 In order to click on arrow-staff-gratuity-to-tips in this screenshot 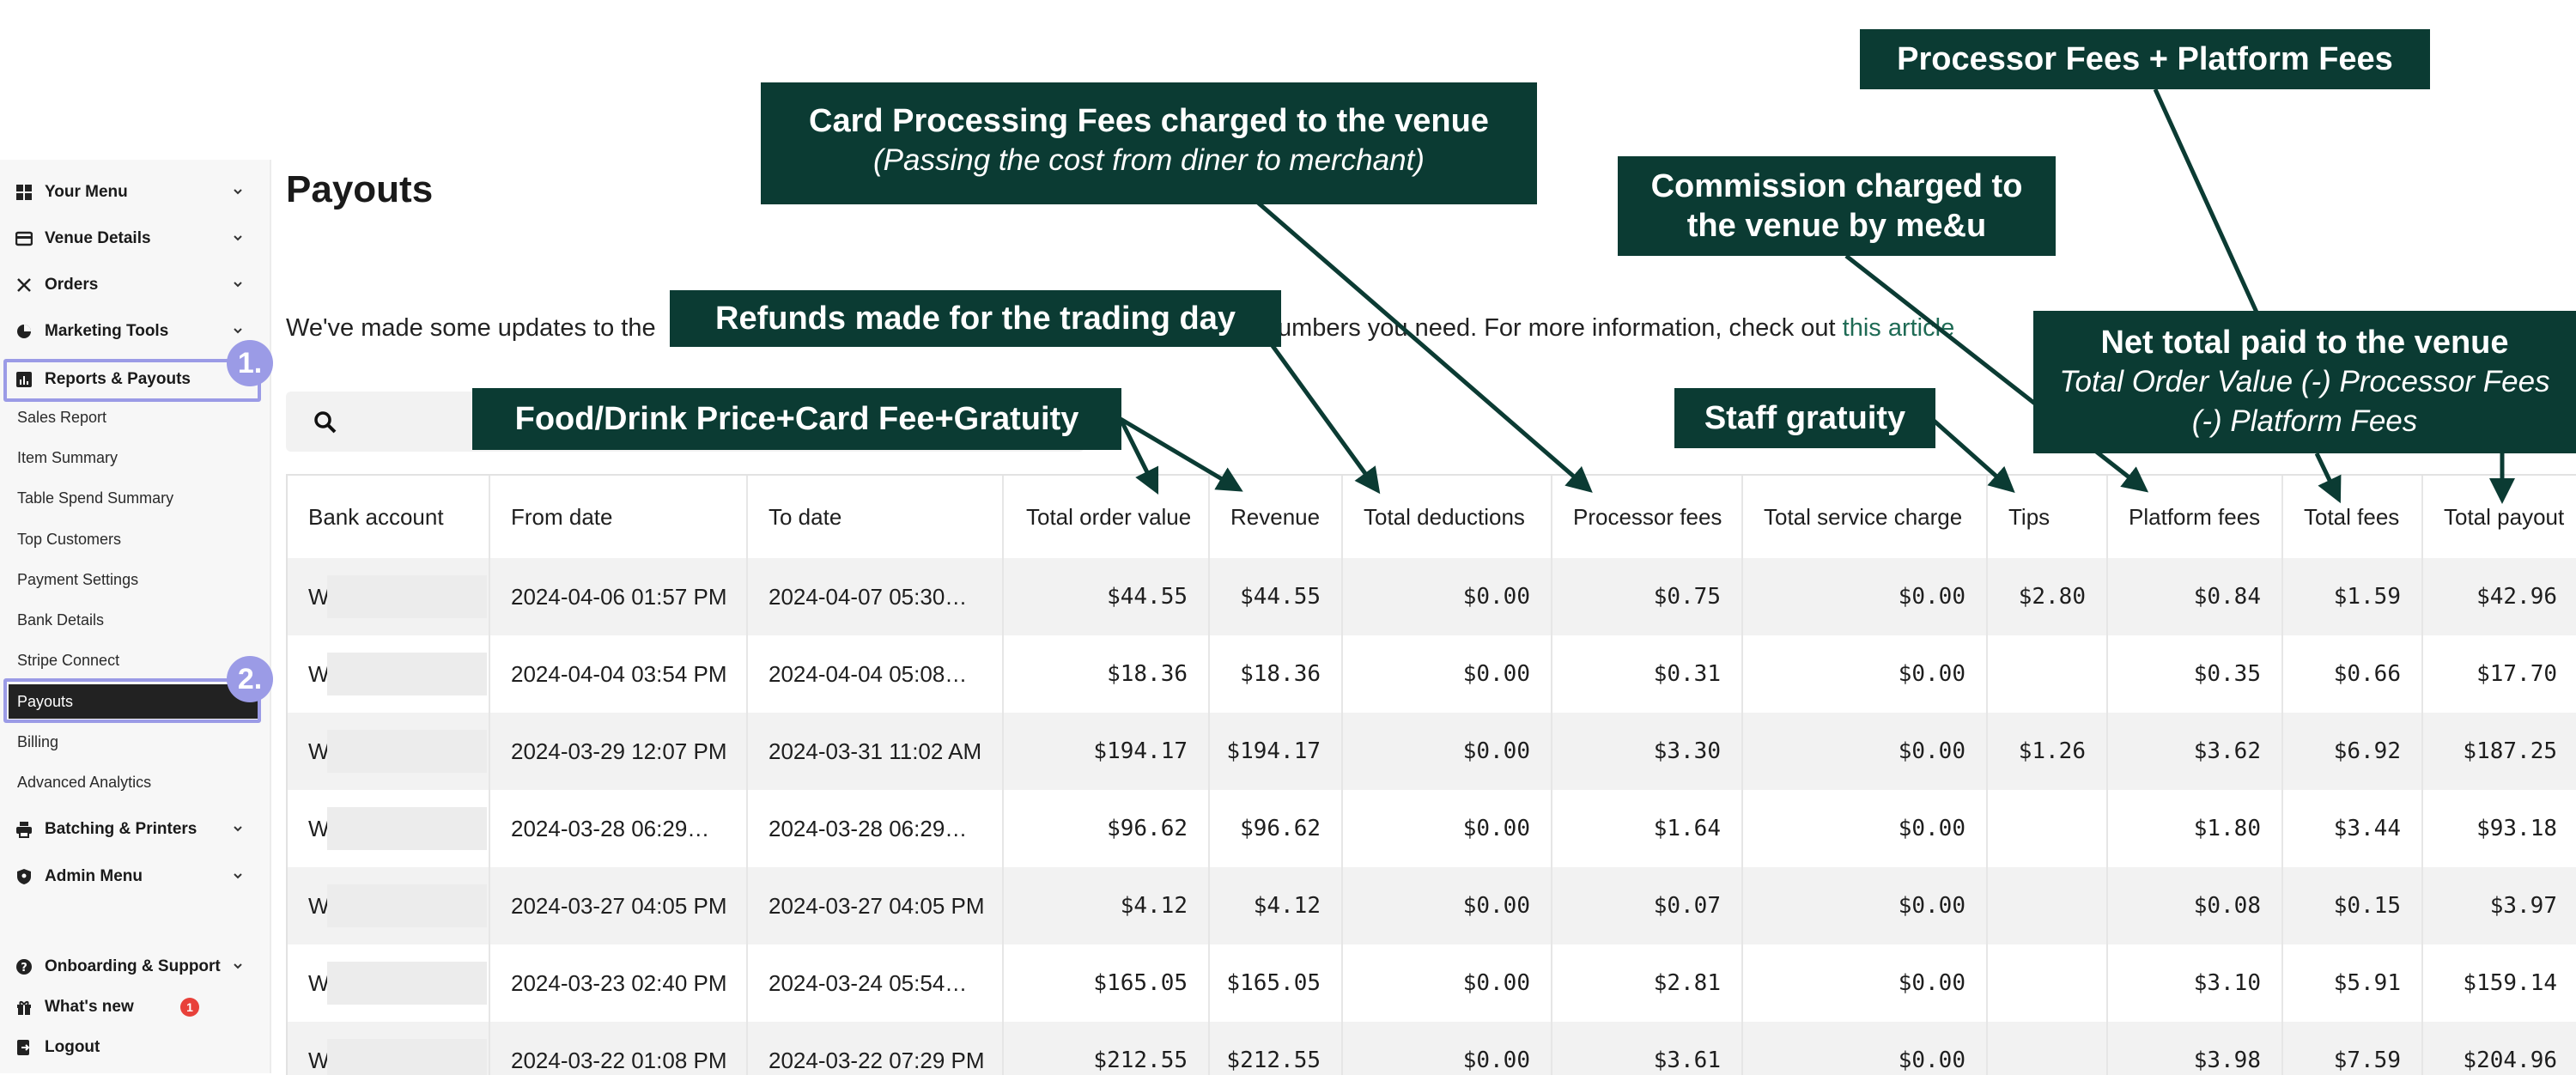, I will do `click(1973, 455)`.